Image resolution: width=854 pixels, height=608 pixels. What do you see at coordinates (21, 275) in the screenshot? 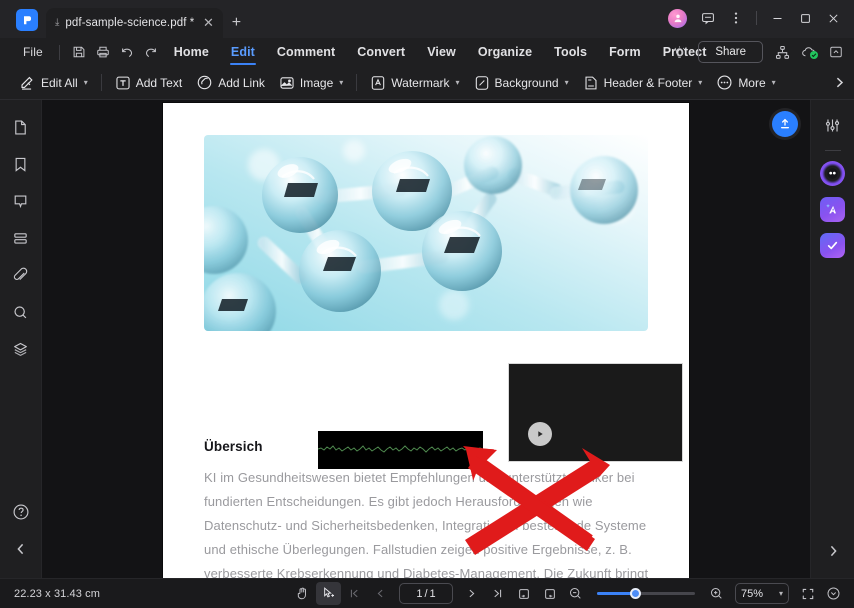
I see `sidebar-item-attachments` at bounding box center [21, 275].